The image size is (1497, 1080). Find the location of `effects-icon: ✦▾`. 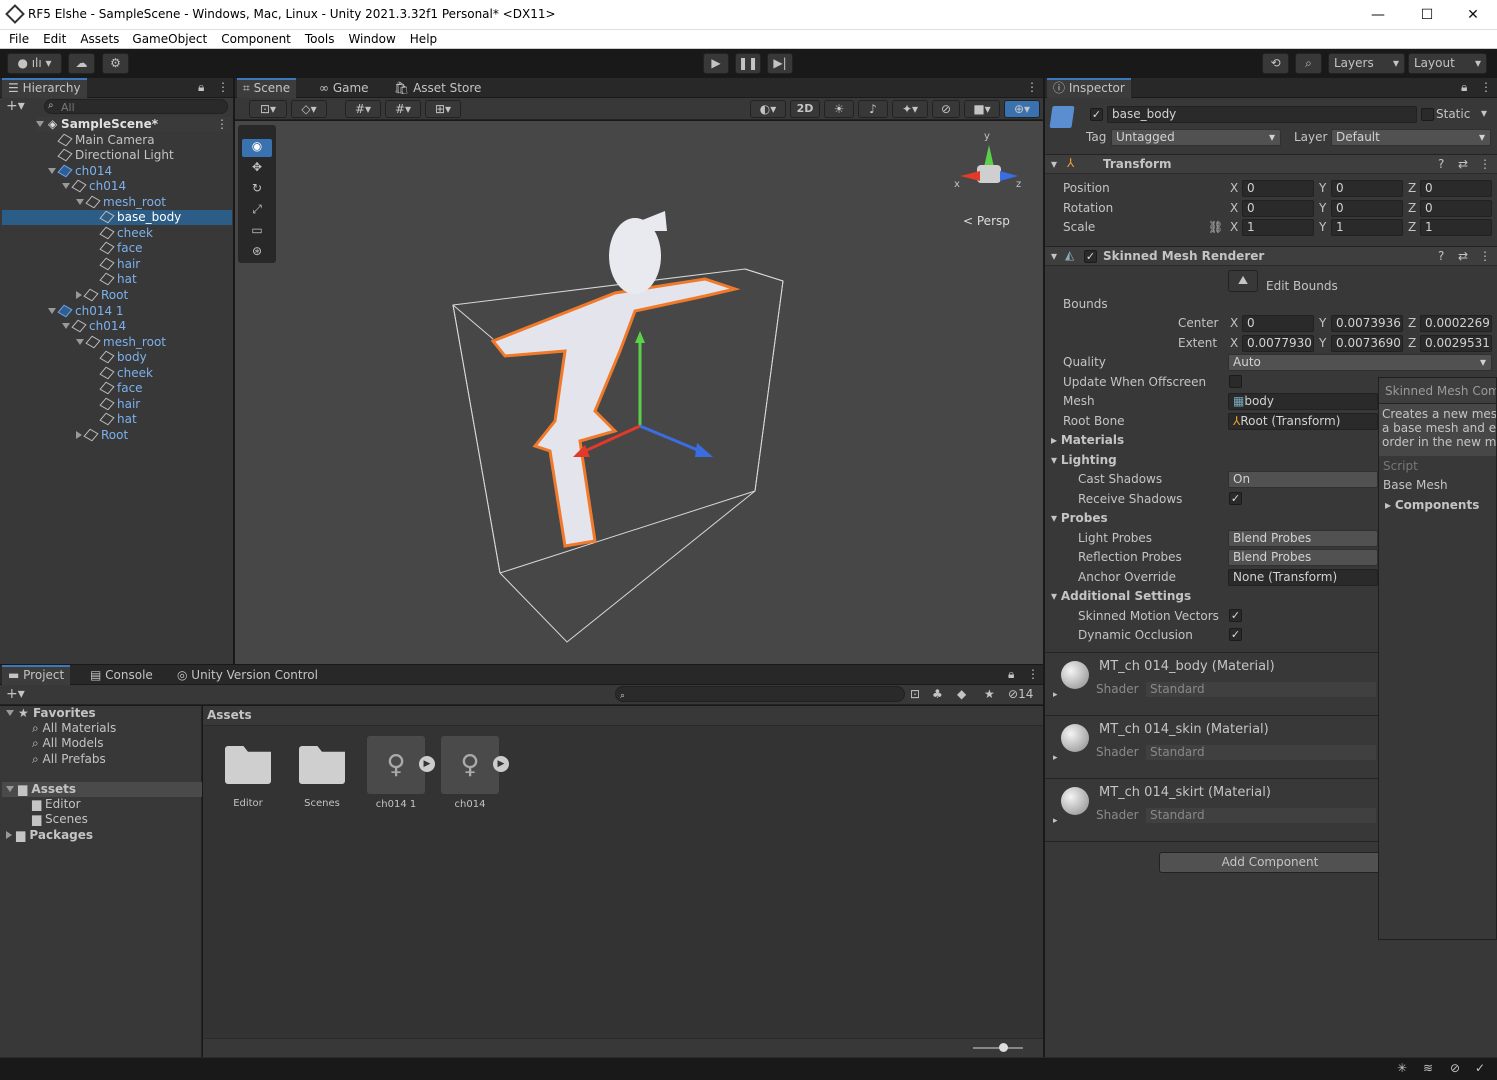

effects-icon: ✦▾ is located at coordinates (910, 109).